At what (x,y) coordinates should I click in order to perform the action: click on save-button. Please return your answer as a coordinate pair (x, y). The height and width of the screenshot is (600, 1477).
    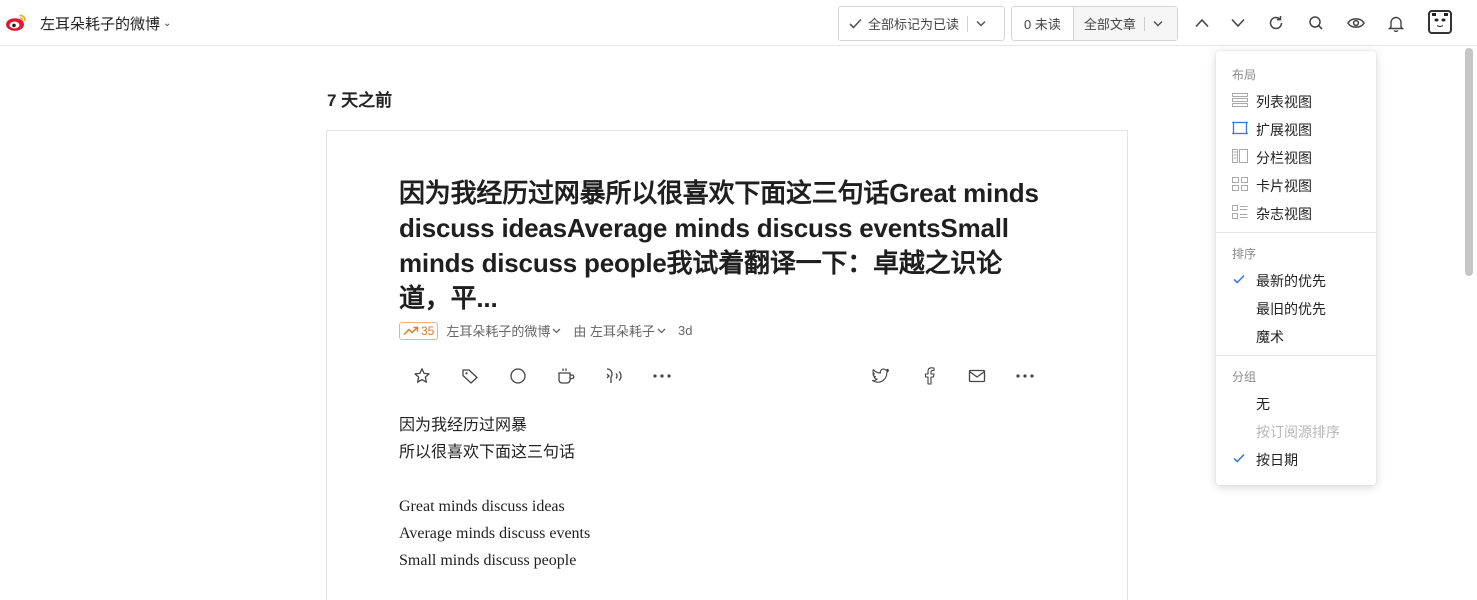
    Looking at the image, I should click on (422, 376).